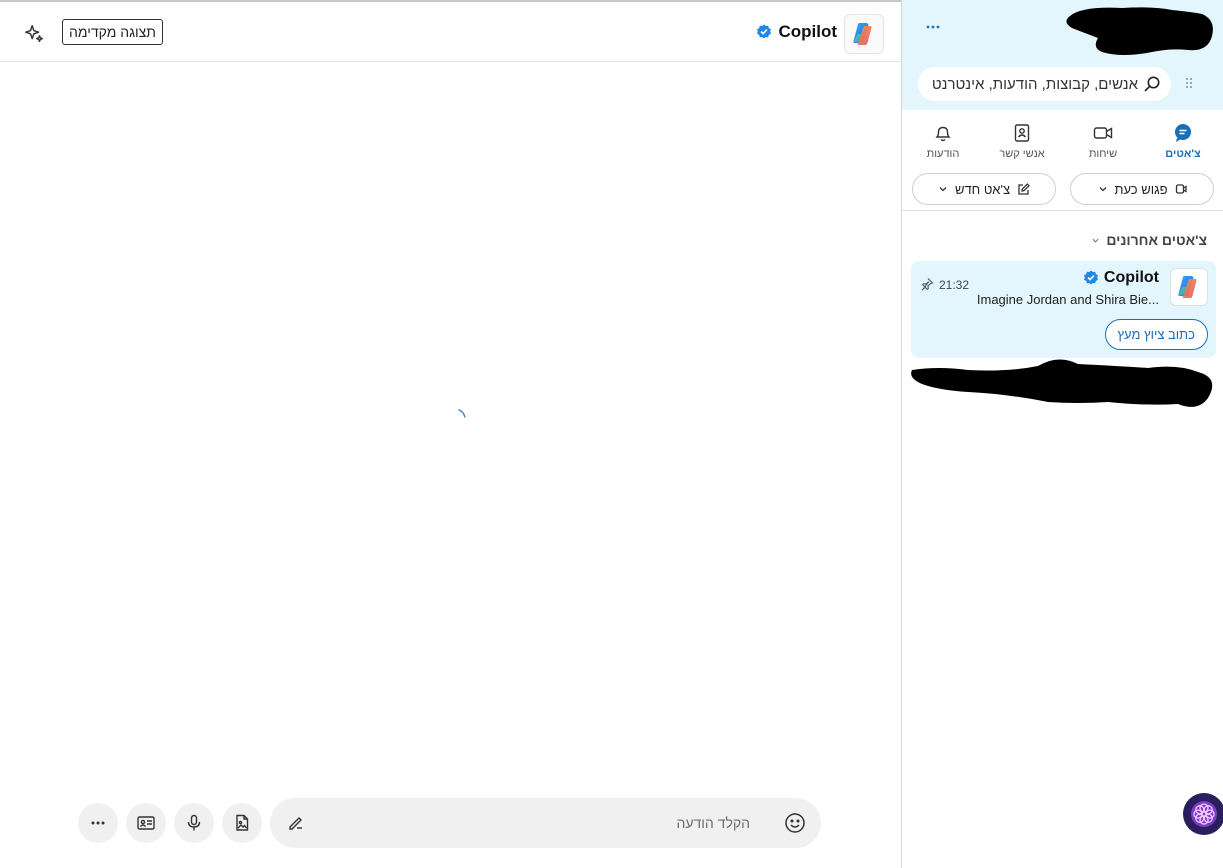 Image resolution: width=1223 pixels, height=868 pixels. What do you see at coordinates (1062, 383) in the screenshot?
I see `redacted-chat-item` at bounding box center [1062, 383].